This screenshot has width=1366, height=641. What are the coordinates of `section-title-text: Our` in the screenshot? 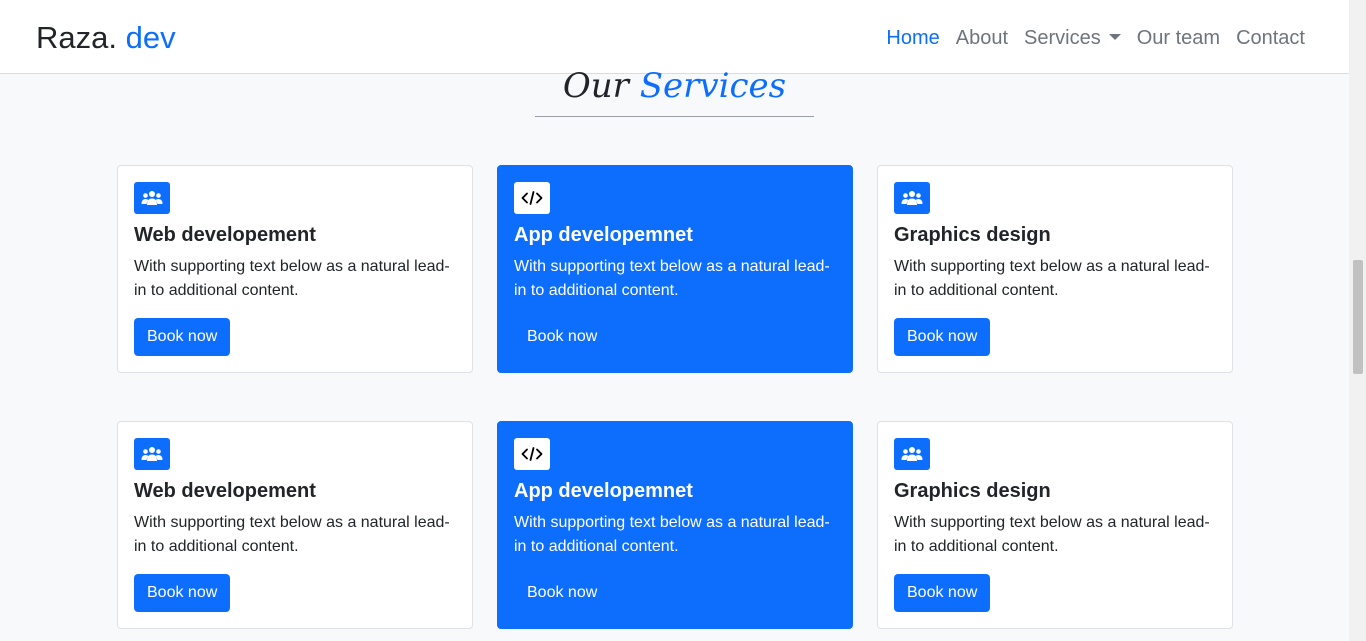 It's located at (595, 86).